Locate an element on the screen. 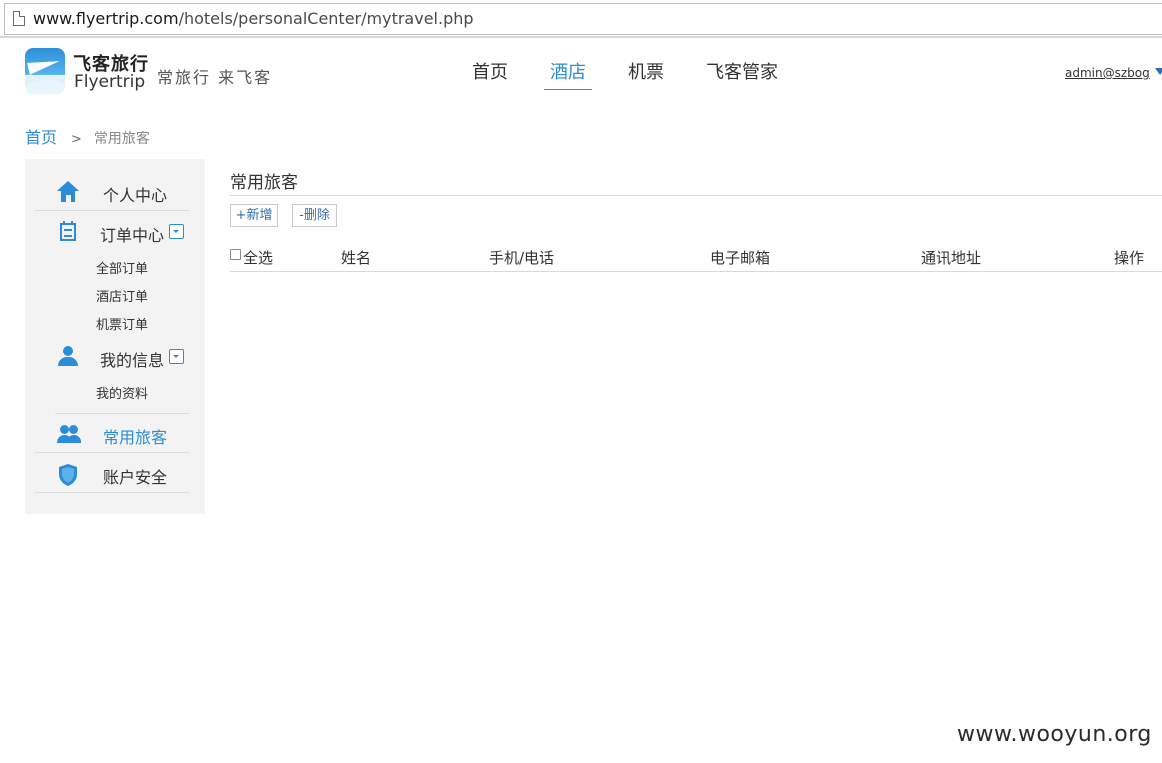 The image size is (1162, 763). sidebar-subitem-my-profile: 我的资料 is located at coordinates (122, 392).